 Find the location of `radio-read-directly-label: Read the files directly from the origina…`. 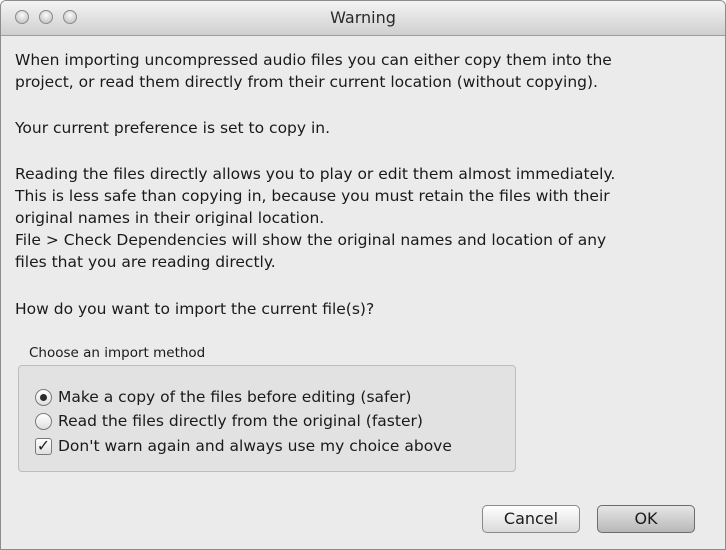

radio-read-directly-label: Read the files directly from the origina… is located at coordinates (240, 421).